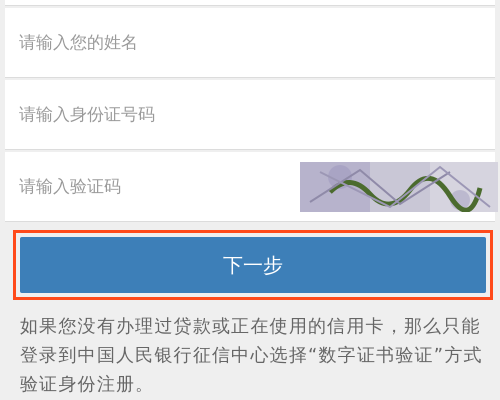 Image resolution: width=500 pixels, height=400 pixels. Describe the element at coordinates (152, 187) in the screenshot. I see `captcha-field: 请输入验证码` at that location.